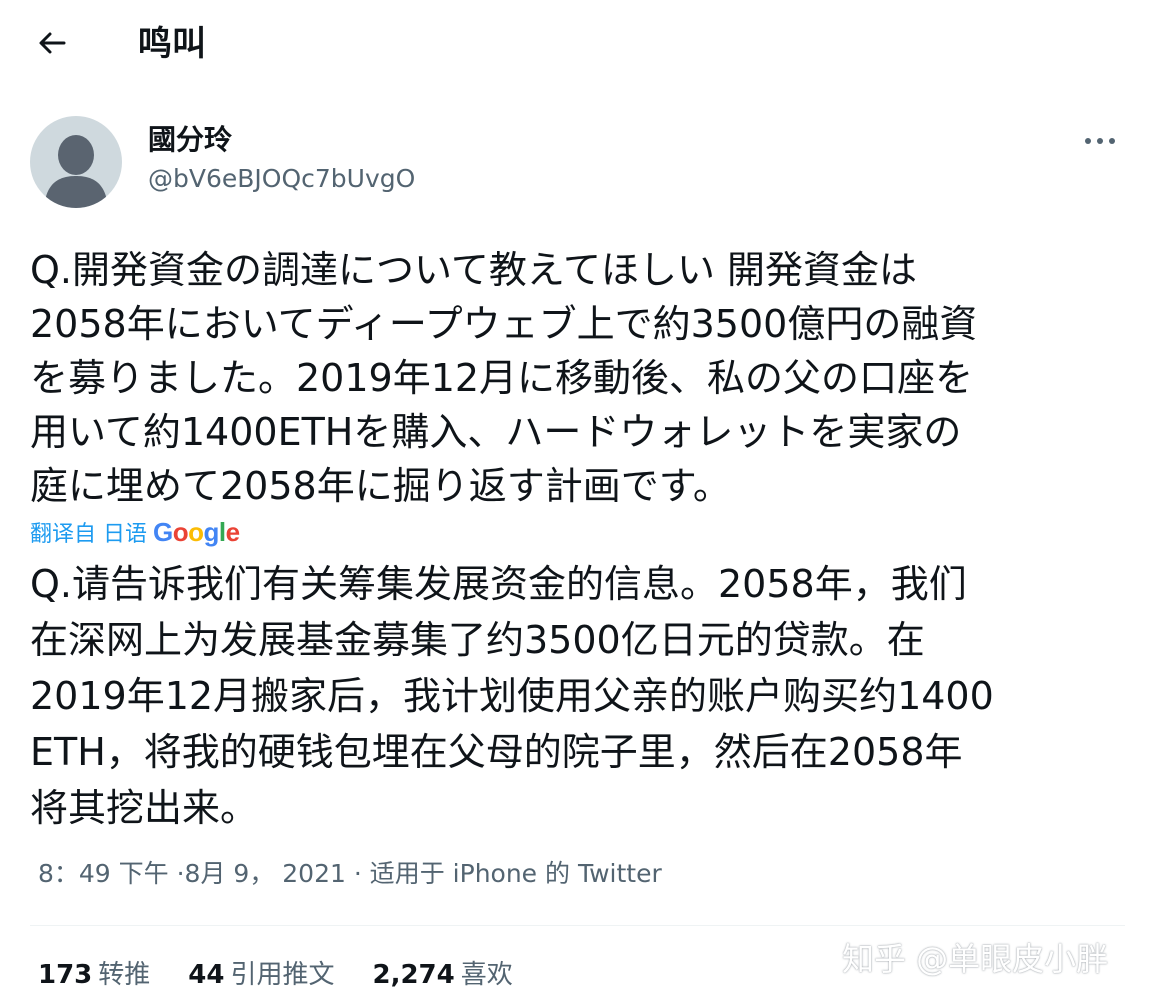  What do you see at coordinates (196, 531) in the screenshot?
I see `google-logo: Google` at bounding box center [196, 531].